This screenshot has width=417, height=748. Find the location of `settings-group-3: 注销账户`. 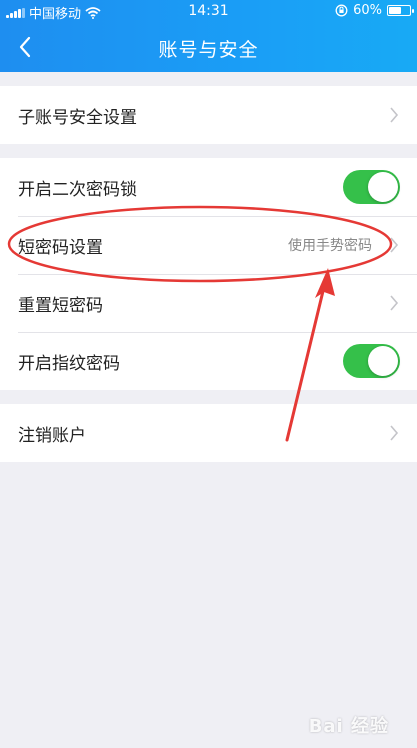

settings-group-3: 注销账户 is located at coordinates (208, 433).